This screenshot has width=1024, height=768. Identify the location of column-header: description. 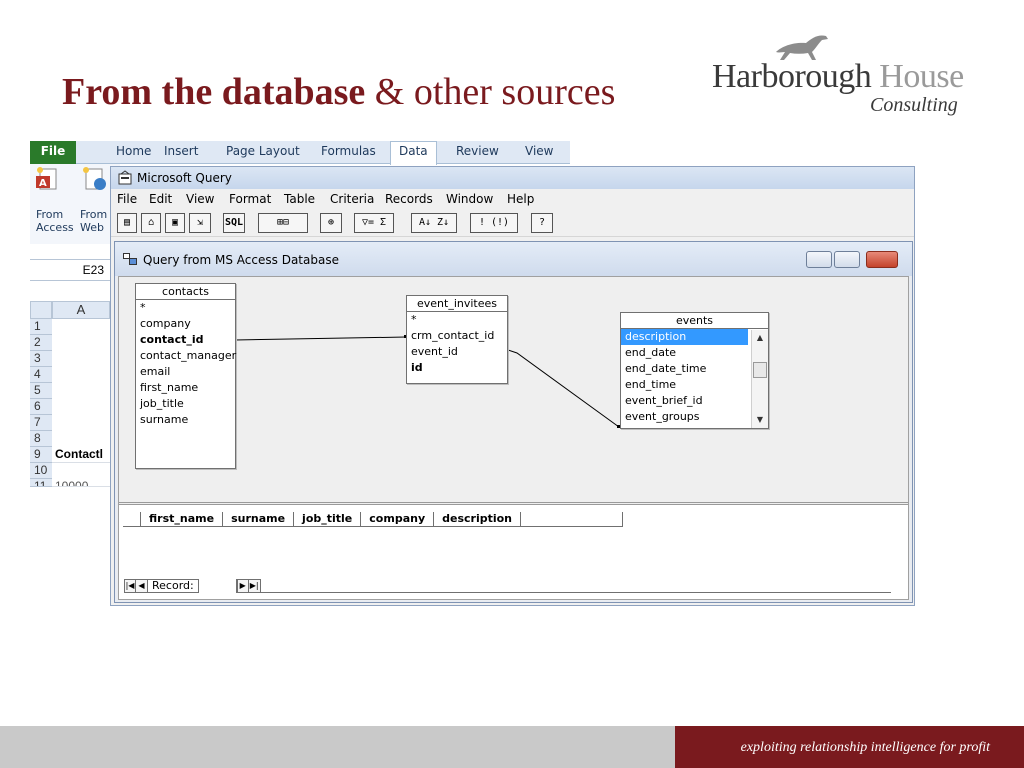
(478, 519).